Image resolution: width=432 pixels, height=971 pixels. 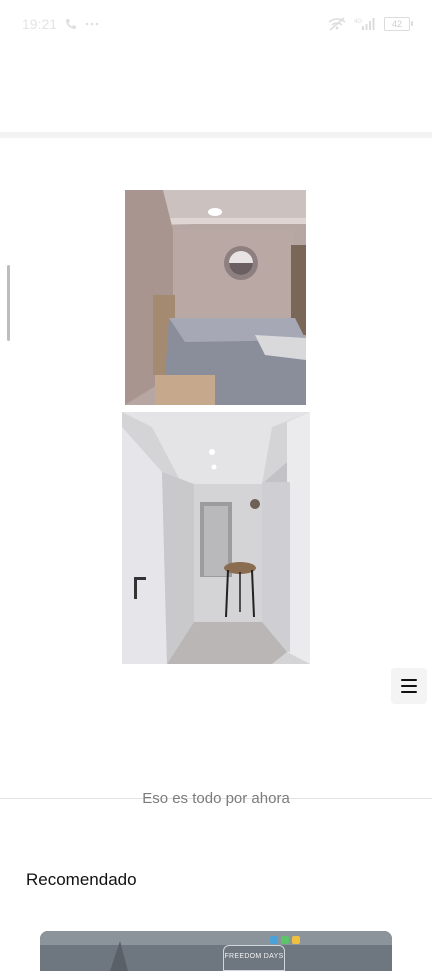 What do you see at coordinates (215, 297) in the screenshot?
I see `bedroom-photo` at bounding box center [215, 297].